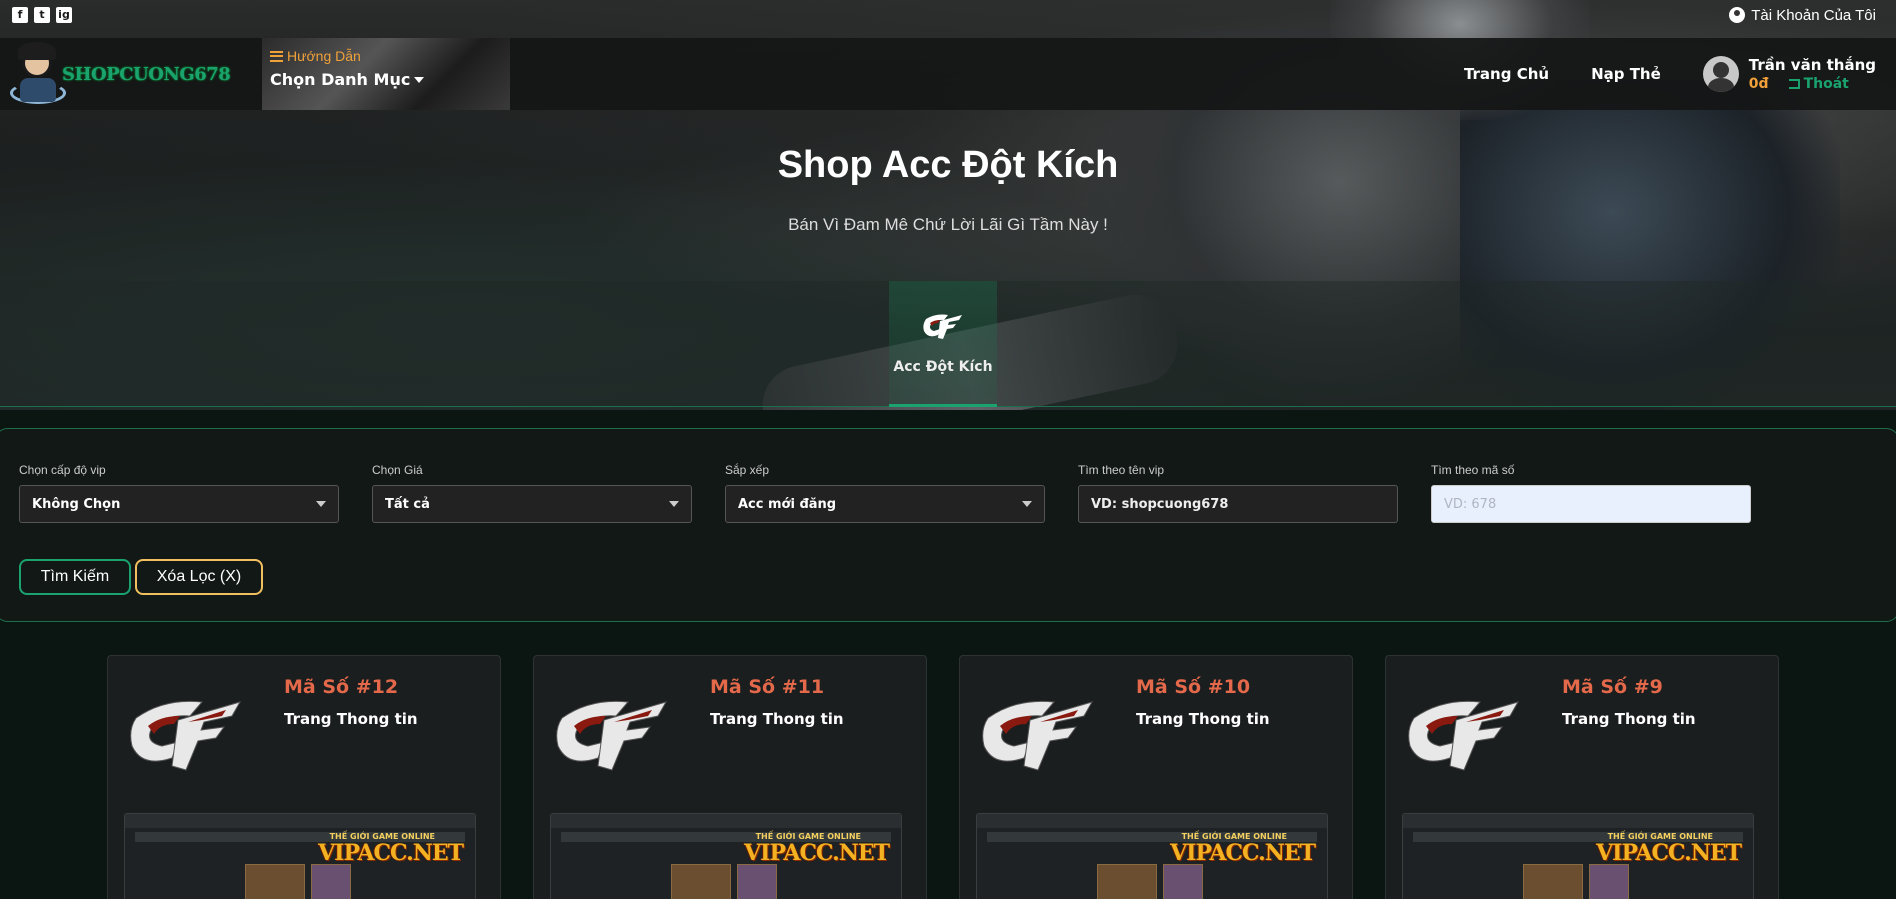 The image size is (1896, 899). Describe the element at coordinates (1612, 687) in the screenshot. I see `card-code: Mã Số #9` at that location.